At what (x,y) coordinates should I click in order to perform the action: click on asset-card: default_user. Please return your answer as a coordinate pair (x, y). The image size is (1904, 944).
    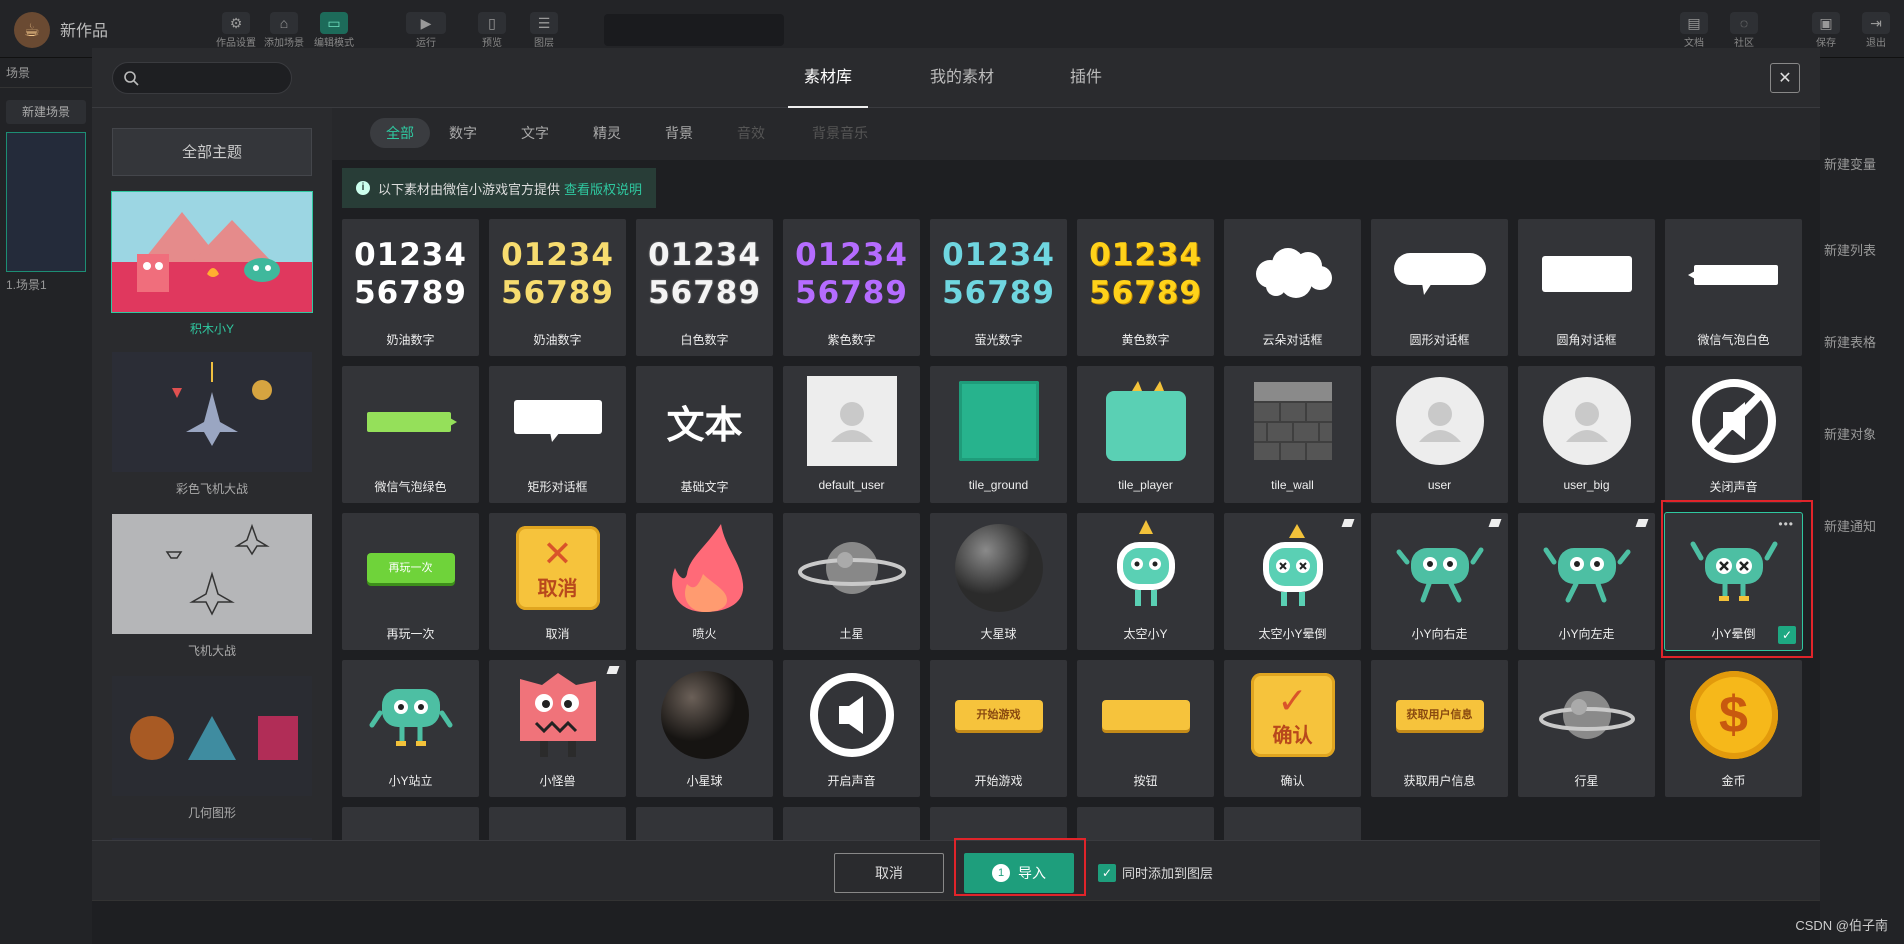
    Looking at the image, I should click on (851, 434).